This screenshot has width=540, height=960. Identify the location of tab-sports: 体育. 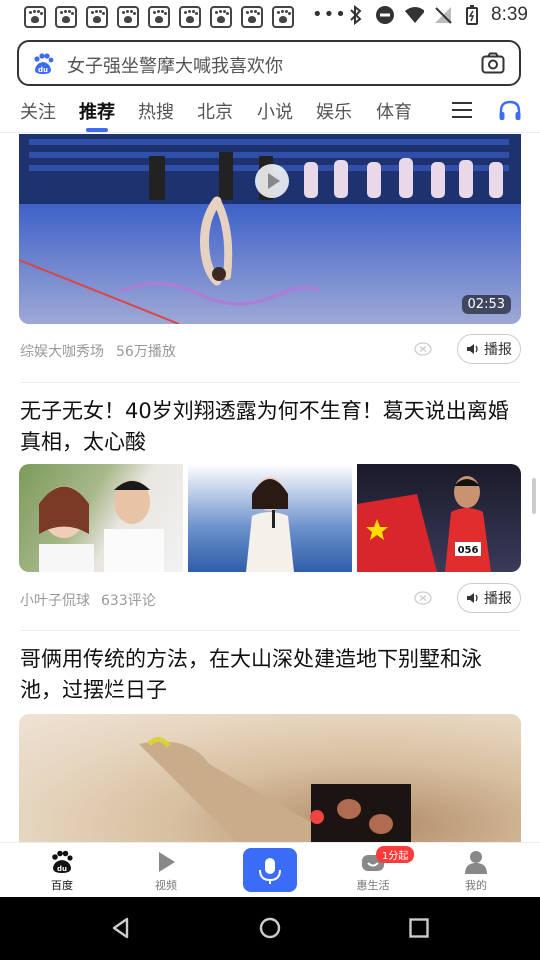
(394, 111).